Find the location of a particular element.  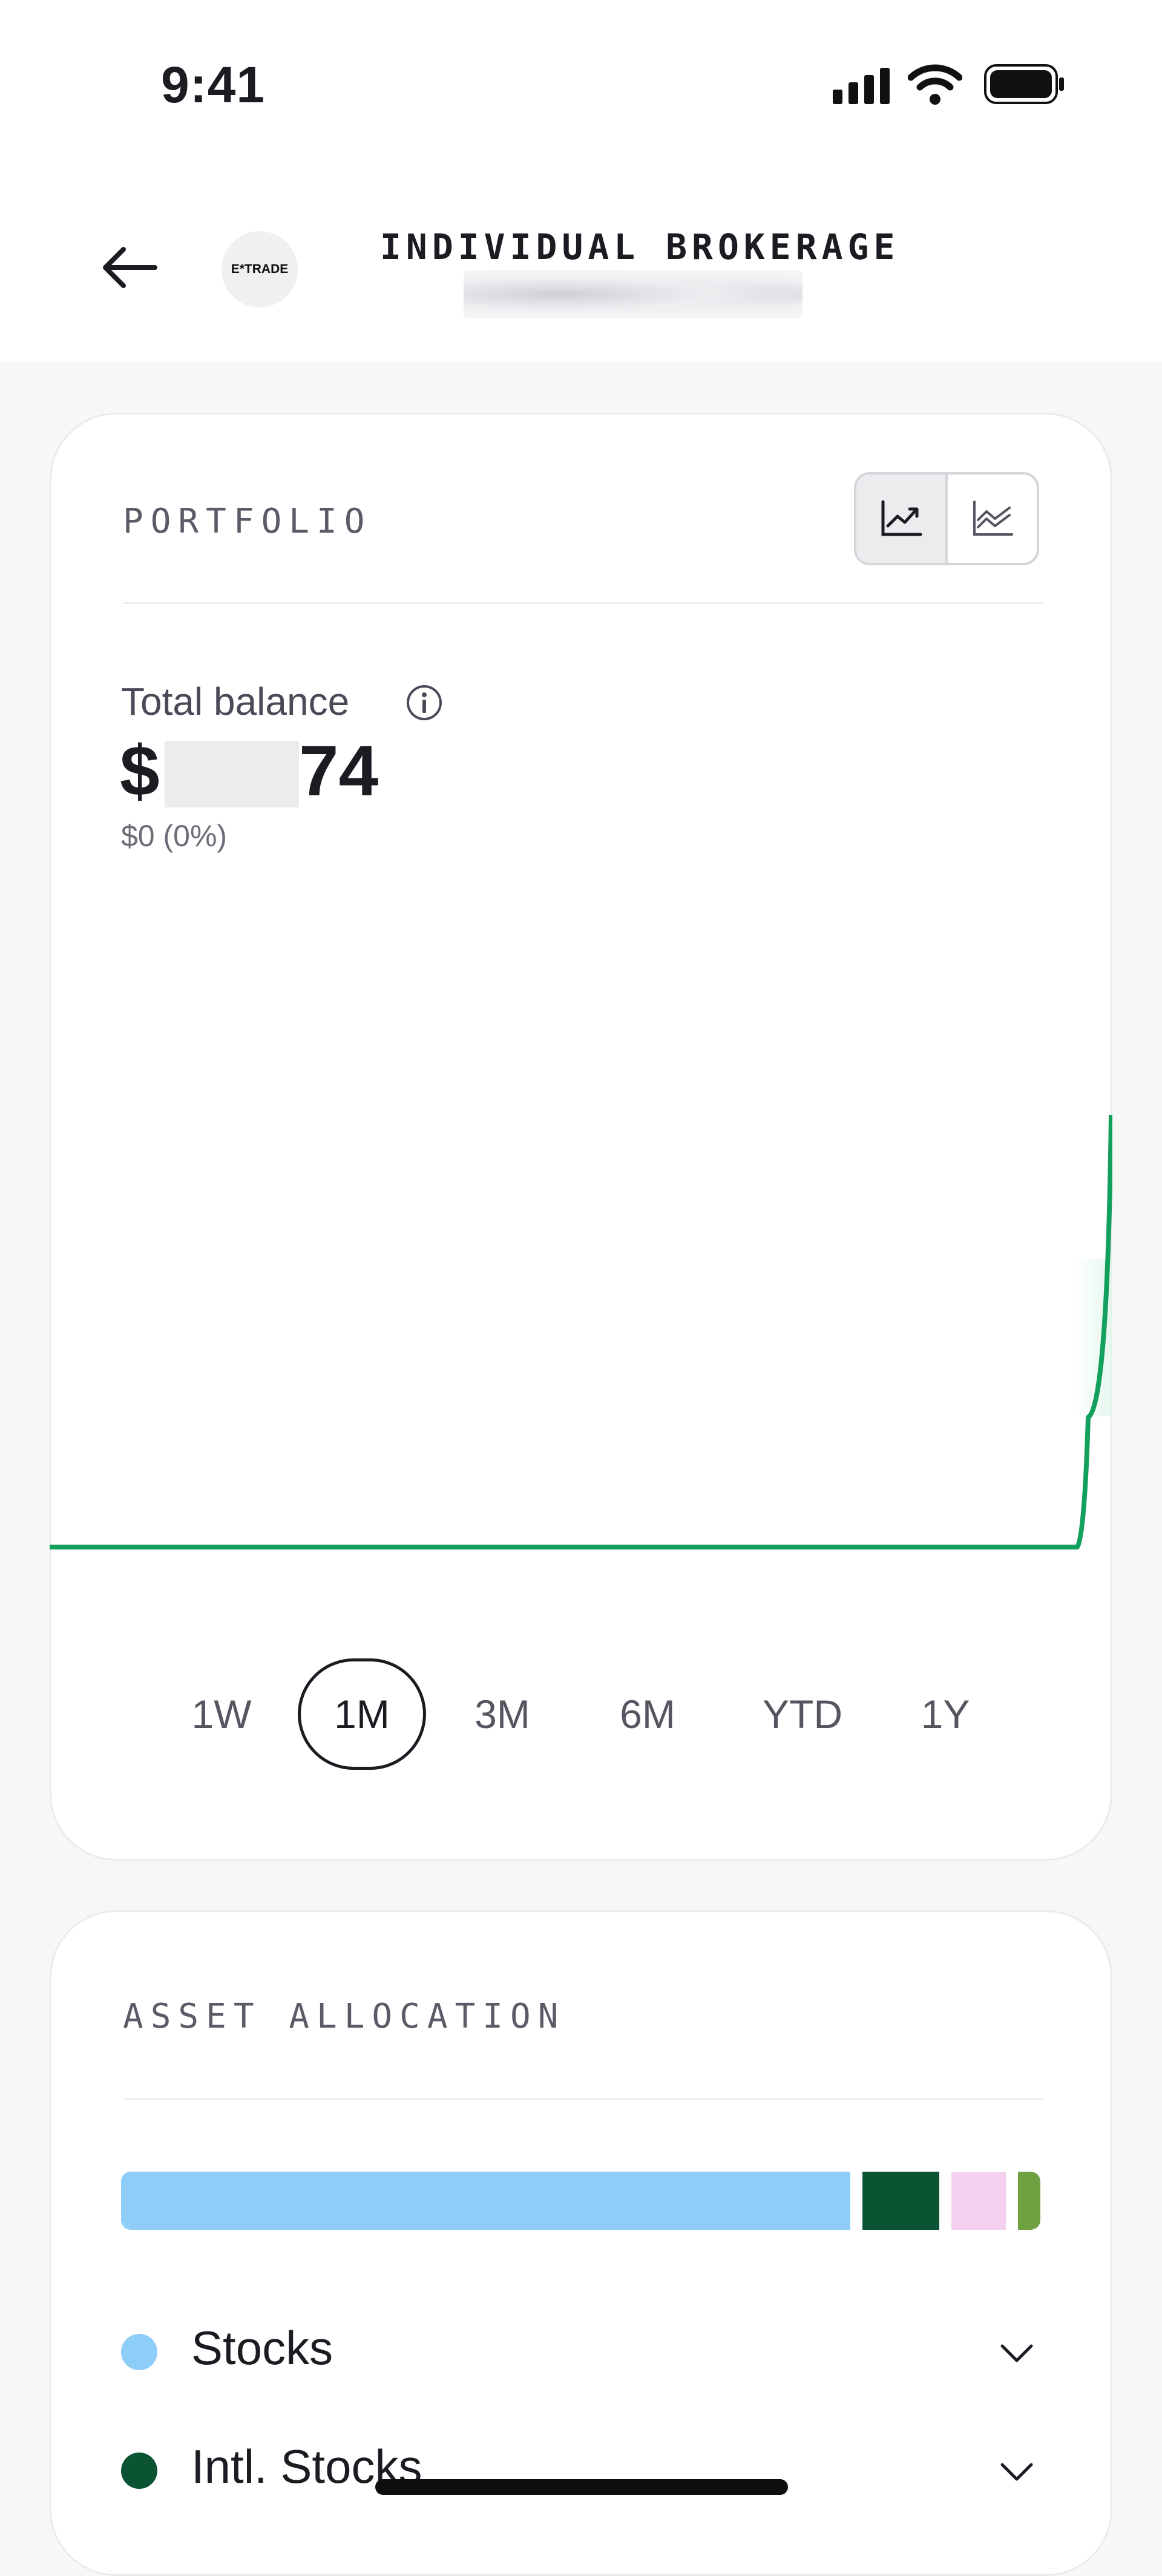

back-arrow-icon is located at coordinates (129, 267).